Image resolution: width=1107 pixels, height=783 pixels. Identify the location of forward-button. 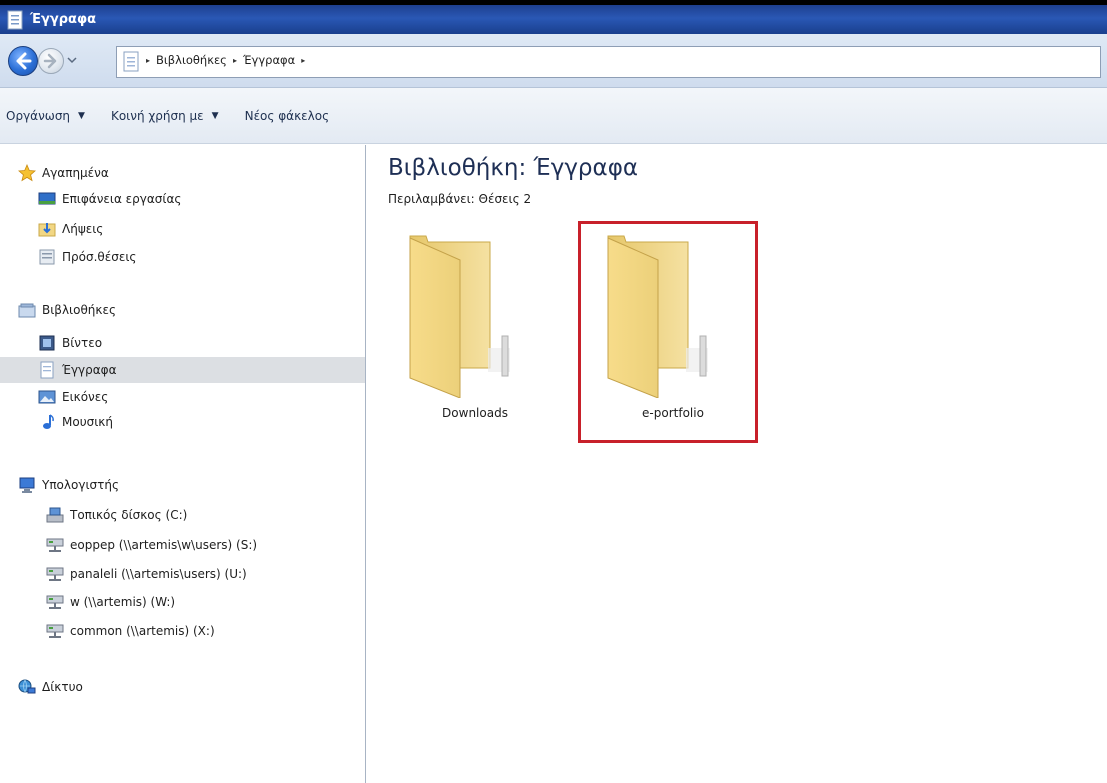
(51, 61).